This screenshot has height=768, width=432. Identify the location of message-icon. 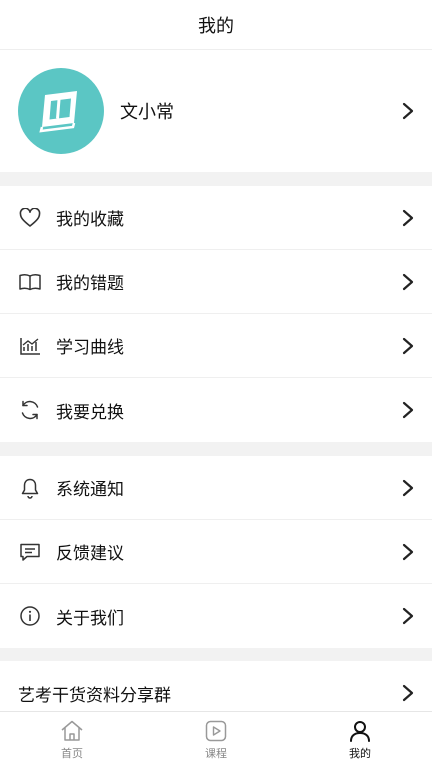
(30, 552).